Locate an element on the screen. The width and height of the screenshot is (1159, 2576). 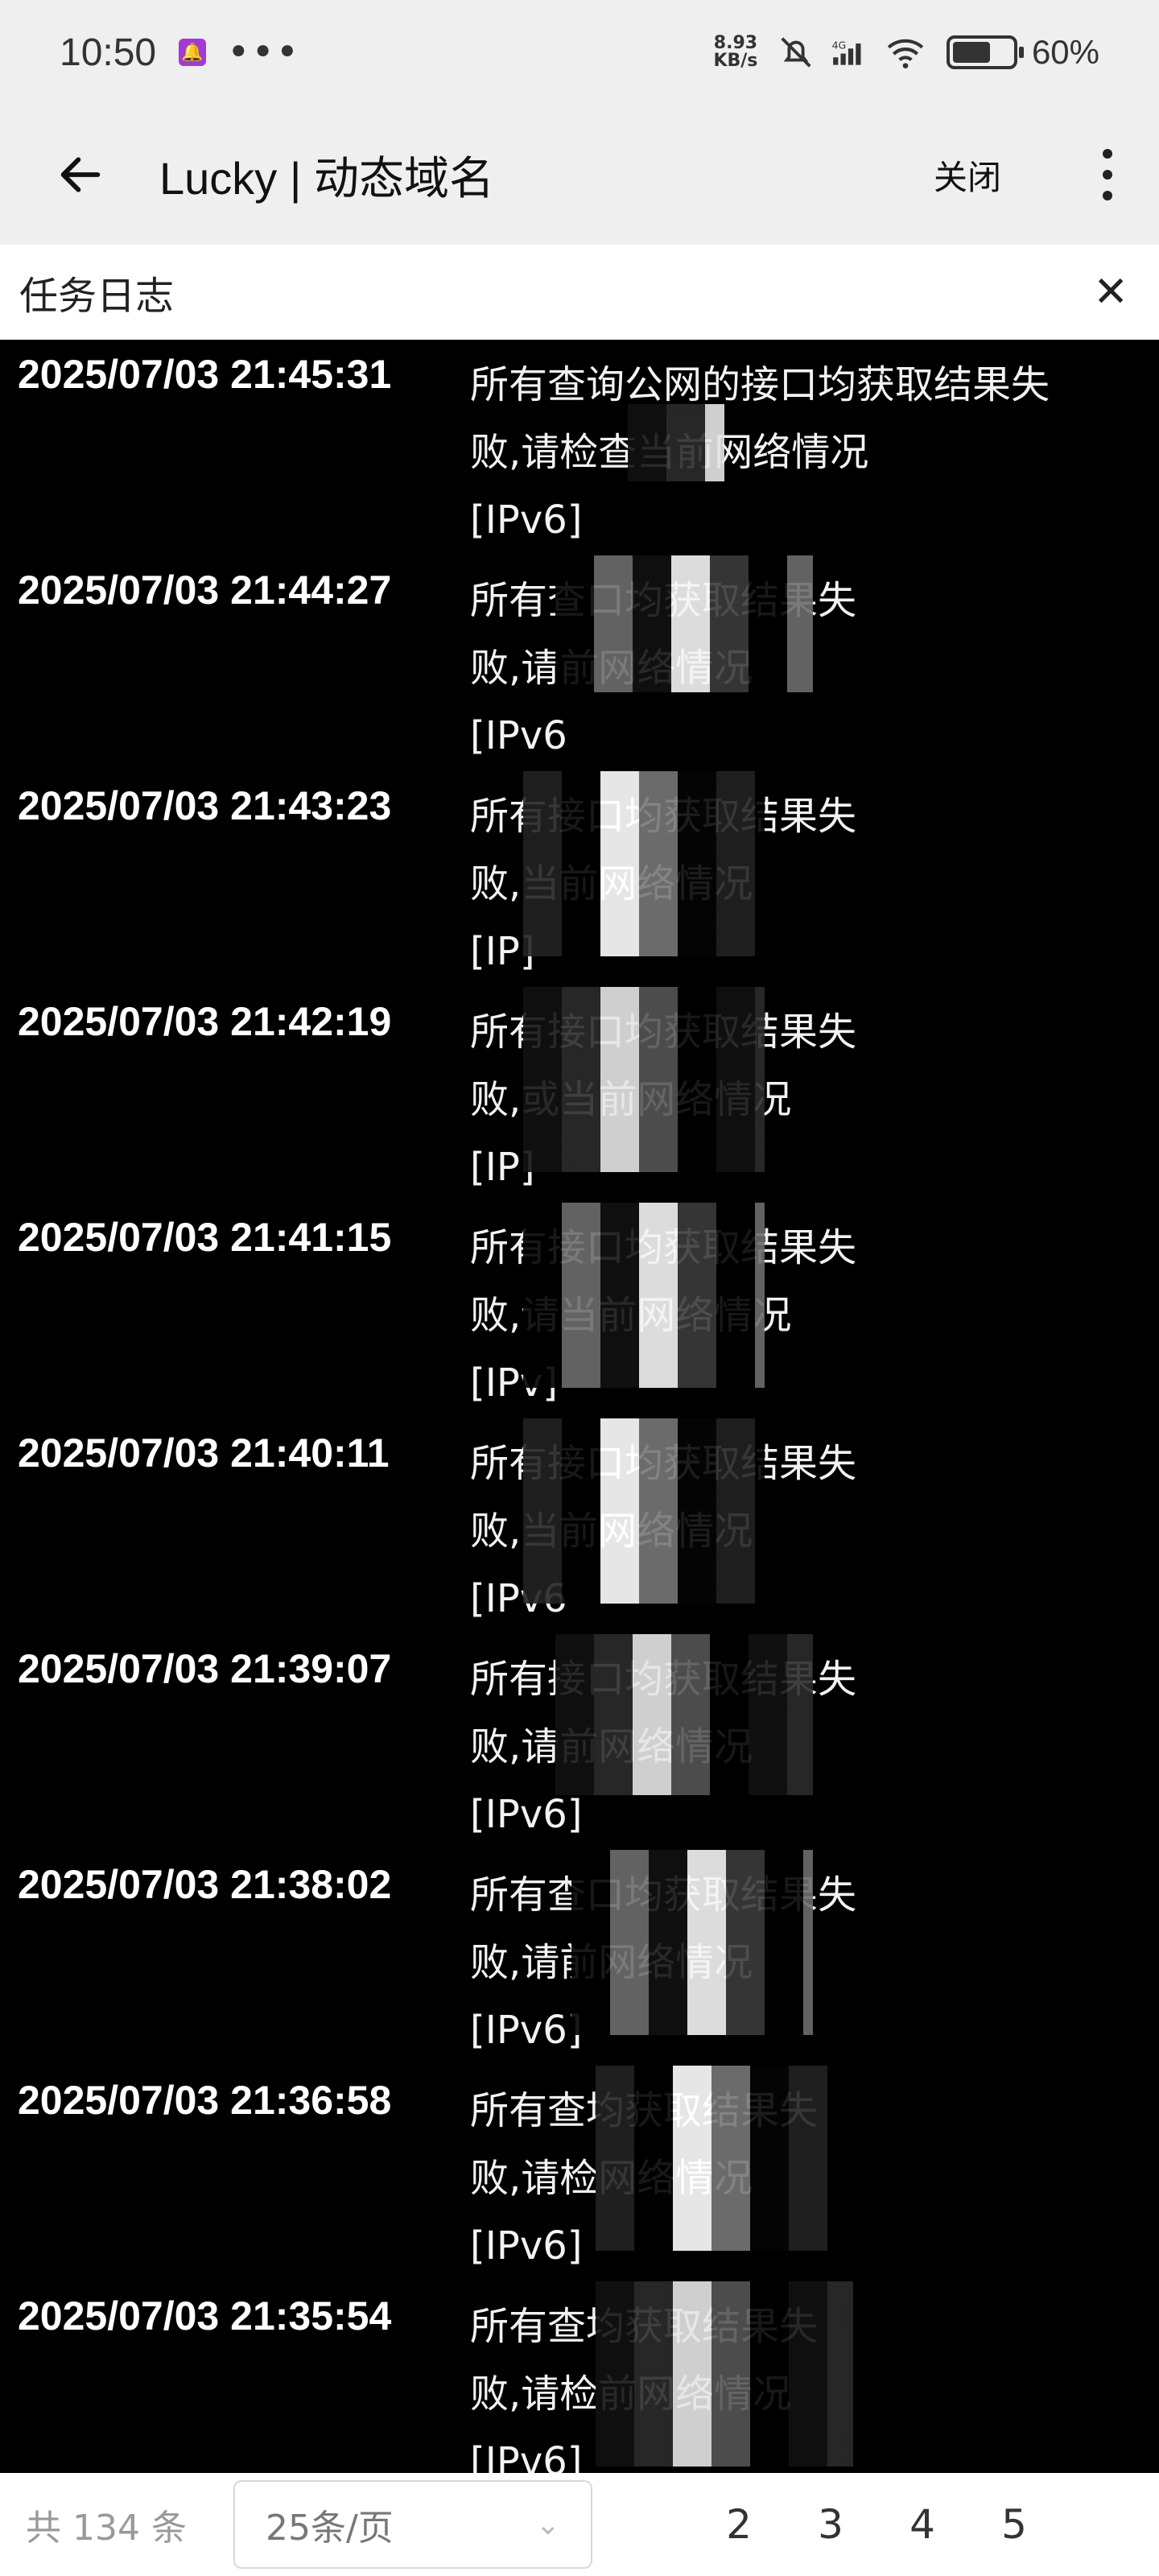
mute-icon is located at coordinates (796, 52).